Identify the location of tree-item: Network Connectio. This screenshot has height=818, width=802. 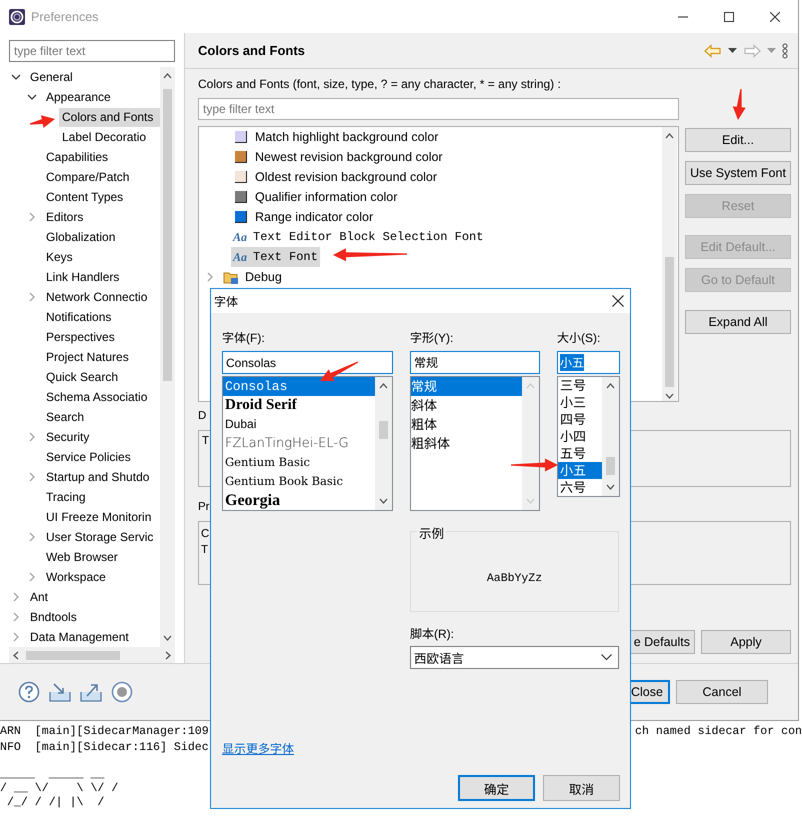
(96, 297).